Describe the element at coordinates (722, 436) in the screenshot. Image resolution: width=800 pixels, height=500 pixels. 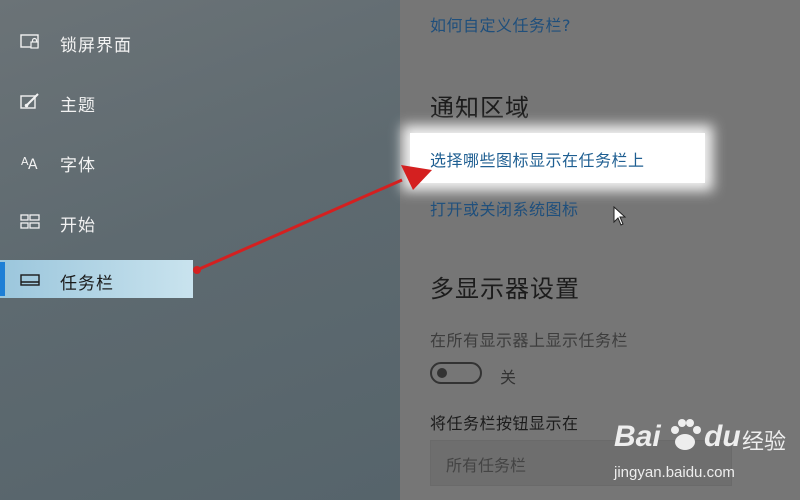
I see `watermark-brand-right: du` at that location.